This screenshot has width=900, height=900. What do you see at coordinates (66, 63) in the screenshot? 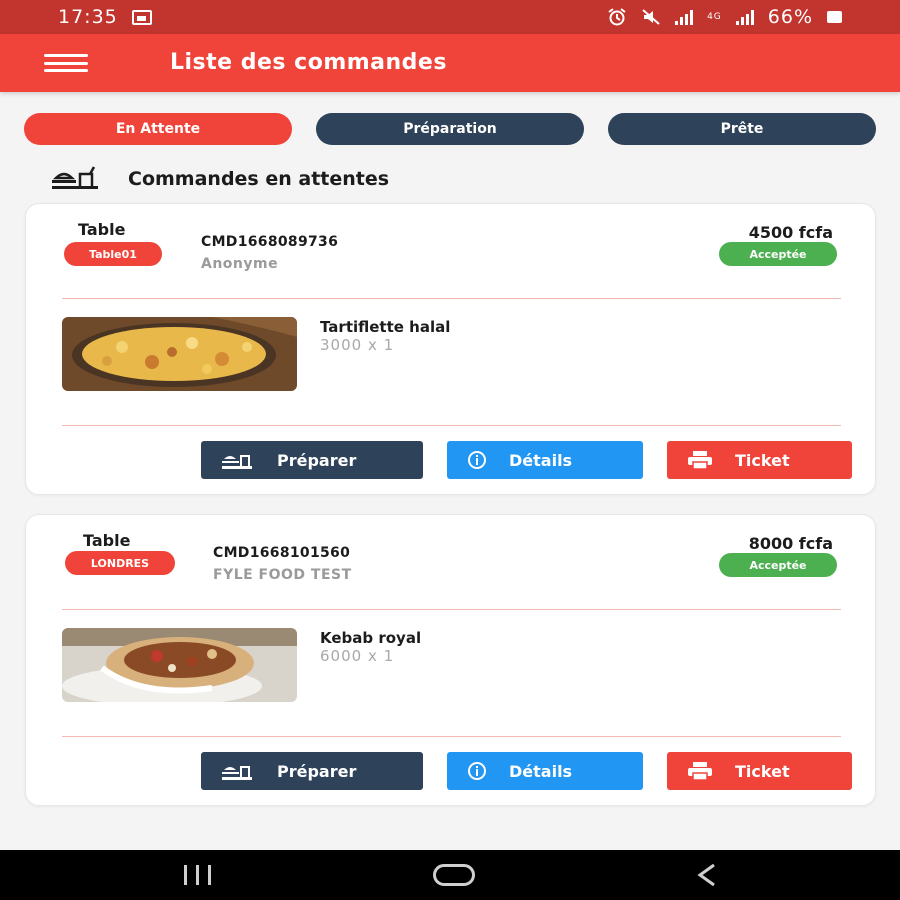
I see `hamburger-menu-icon` at bounding box center [66, 63].